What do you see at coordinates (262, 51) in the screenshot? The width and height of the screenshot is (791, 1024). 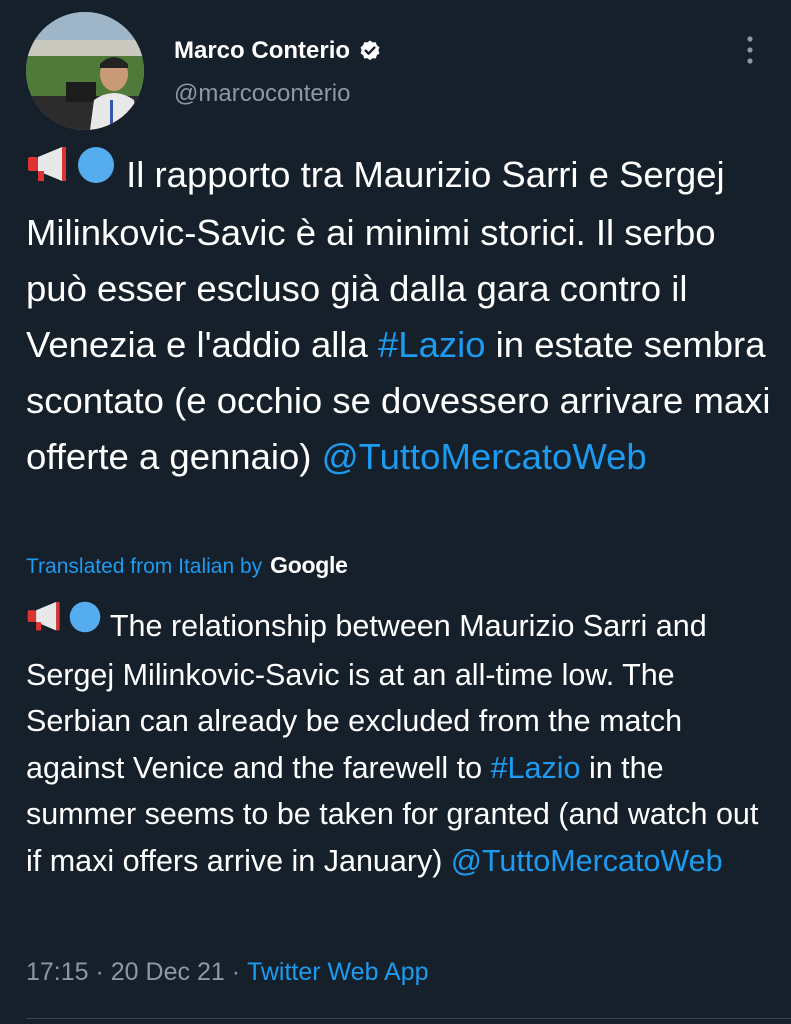 I see `display-name: Marco Conterio` at bounding box center [262, 51].